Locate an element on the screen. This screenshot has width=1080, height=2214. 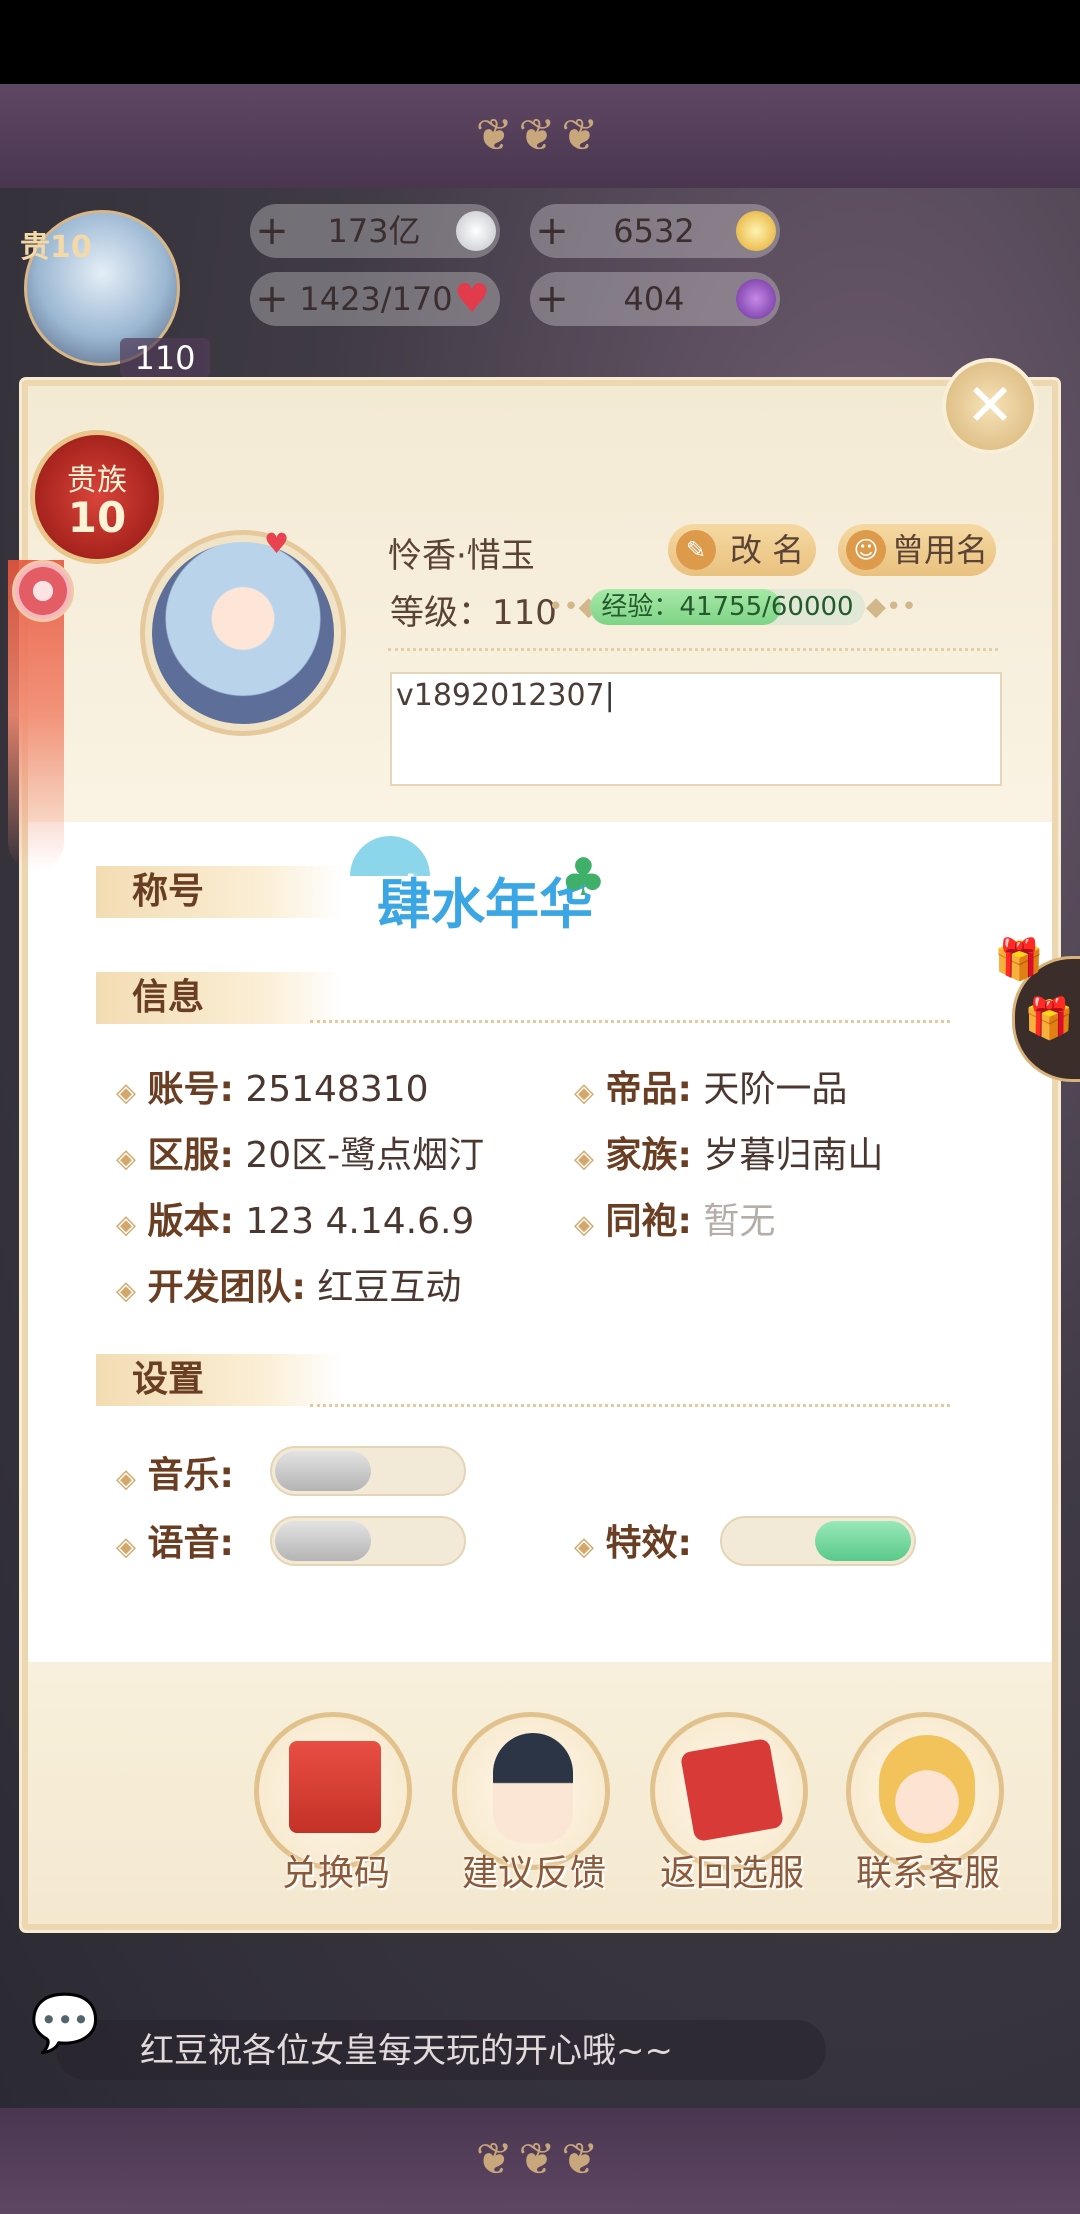
resource-gem: + 404 is located at coordinates (655, 299).